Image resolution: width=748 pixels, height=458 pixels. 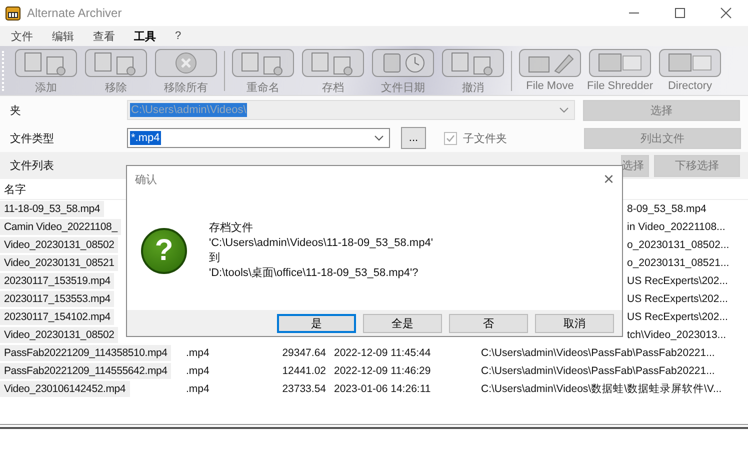 I want to click on menu-item: 查看, so click(x=103, y=36).